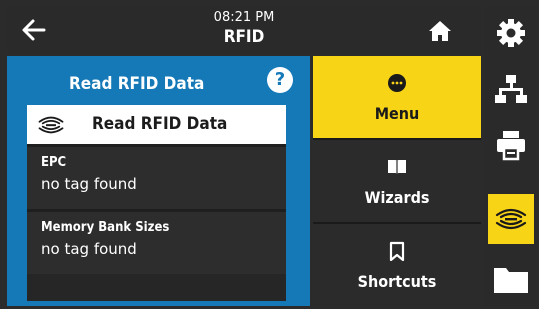 The height and width of the screenshot is (309, 539). What do you see at coordinates (397, 281) in the screenshot?
I see `shortcuts-label: Shortcuts` at bounding box center [397, 281].